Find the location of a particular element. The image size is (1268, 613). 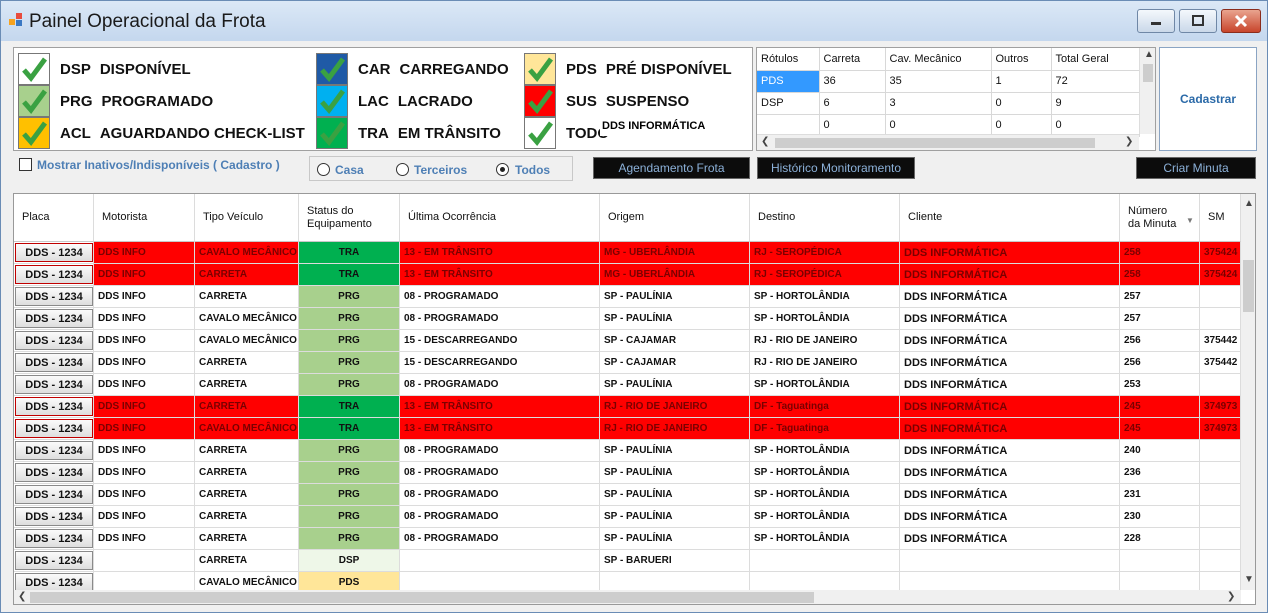

sm-cell: 375442 is located at coordinates (1220, 363).